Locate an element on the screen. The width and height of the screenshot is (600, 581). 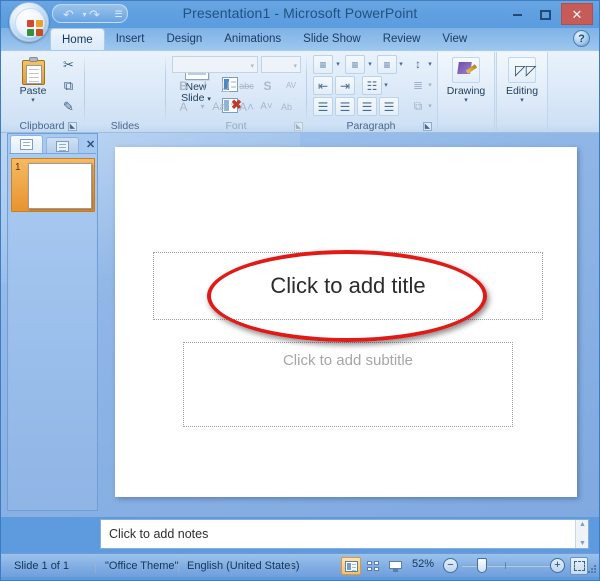
change-case-button: Aa is located at coordinates (219, 107).